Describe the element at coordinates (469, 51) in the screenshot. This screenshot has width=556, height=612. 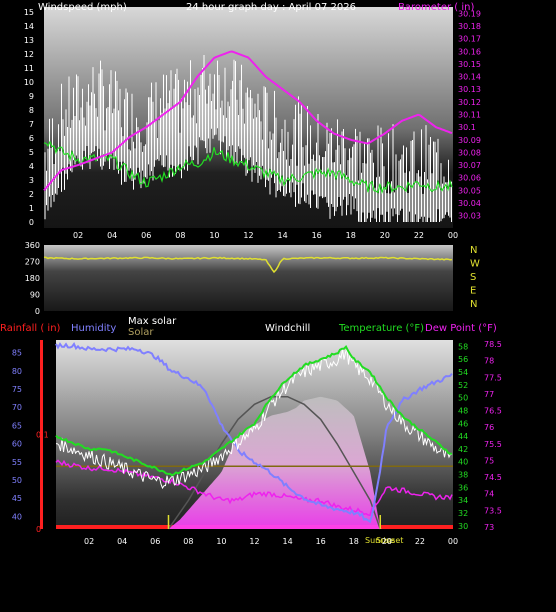
I see `barometer-tick-label: 30.16` at that location.